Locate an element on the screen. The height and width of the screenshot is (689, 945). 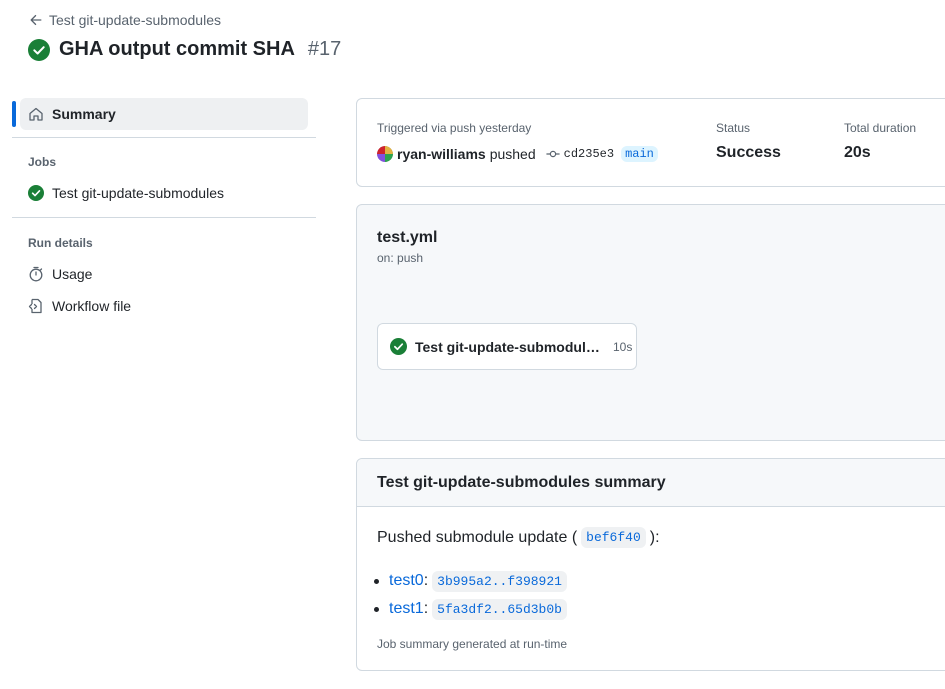
status-label: Status is located at coordinates (733, 128).